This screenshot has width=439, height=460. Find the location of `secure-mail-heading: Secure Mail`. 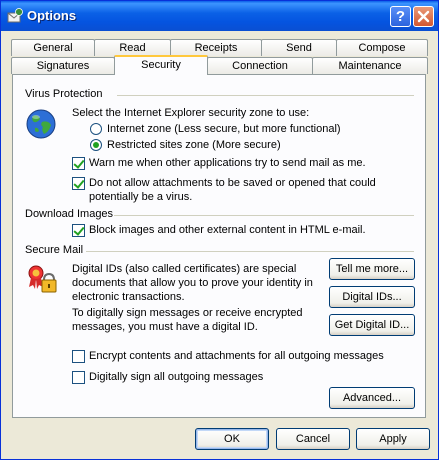

secure-mail-heading: Secure Mail is located at coordinates (54, 250).